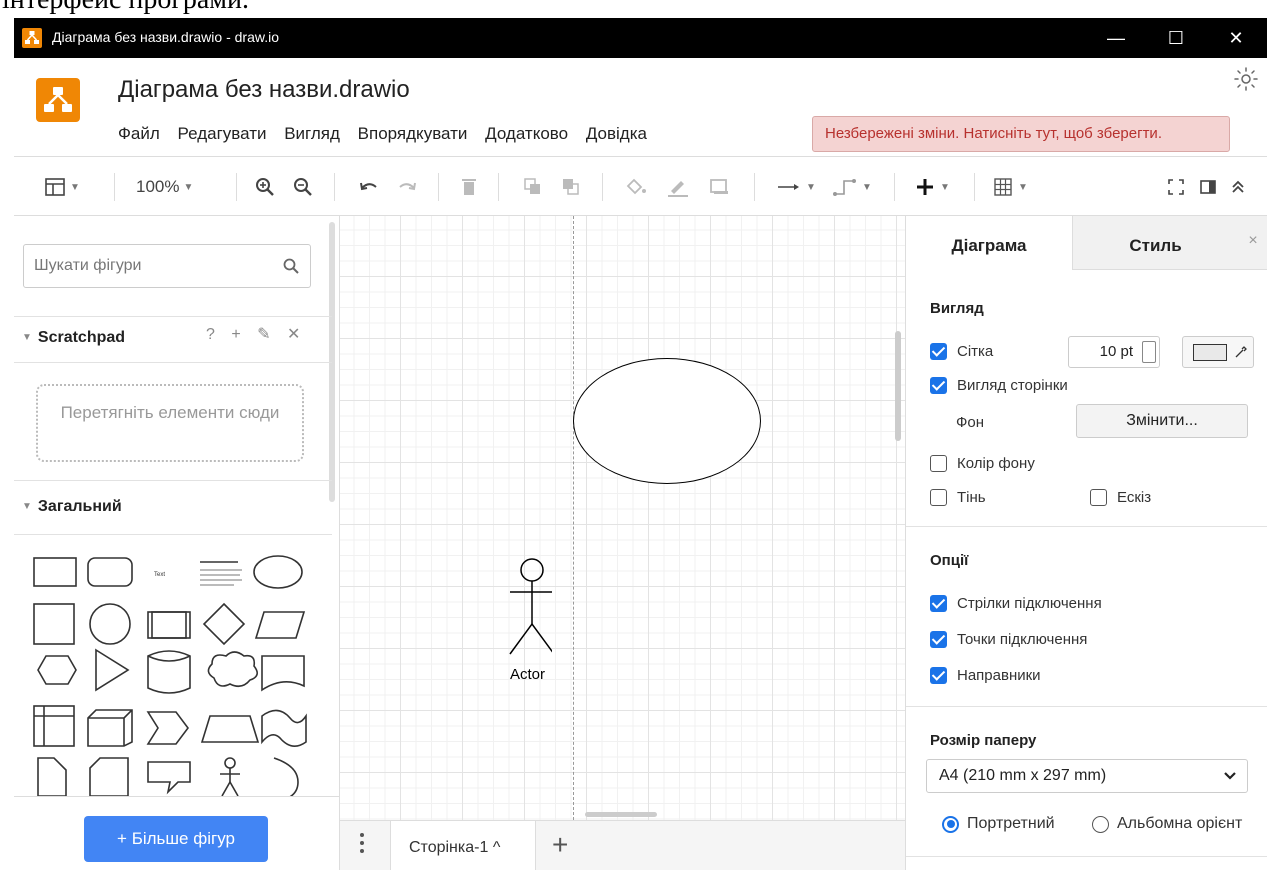  I want to click on undo-button, so click(369, 187).